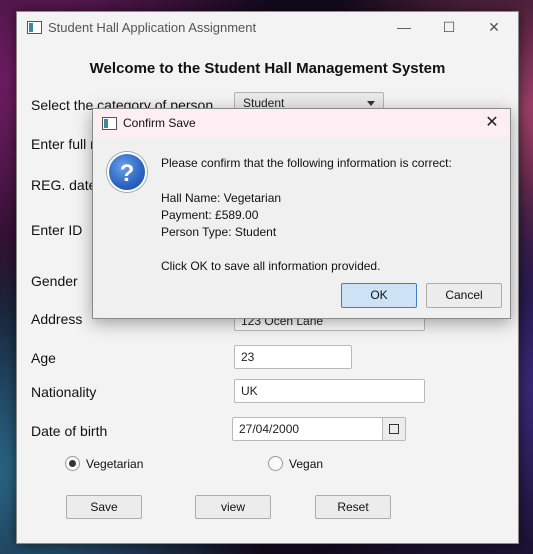  What do you see at coordinates (57, 319) in the screenshot?
I see `address-label: Address` at bounding box center [57, 319].